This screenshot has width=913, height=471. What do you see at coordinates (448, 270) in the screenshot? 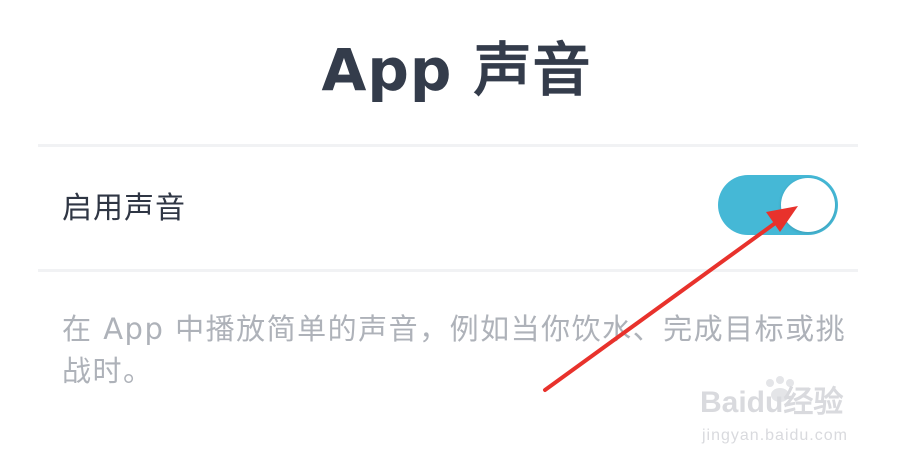
I see `divider` at bounding box center [448, 270].